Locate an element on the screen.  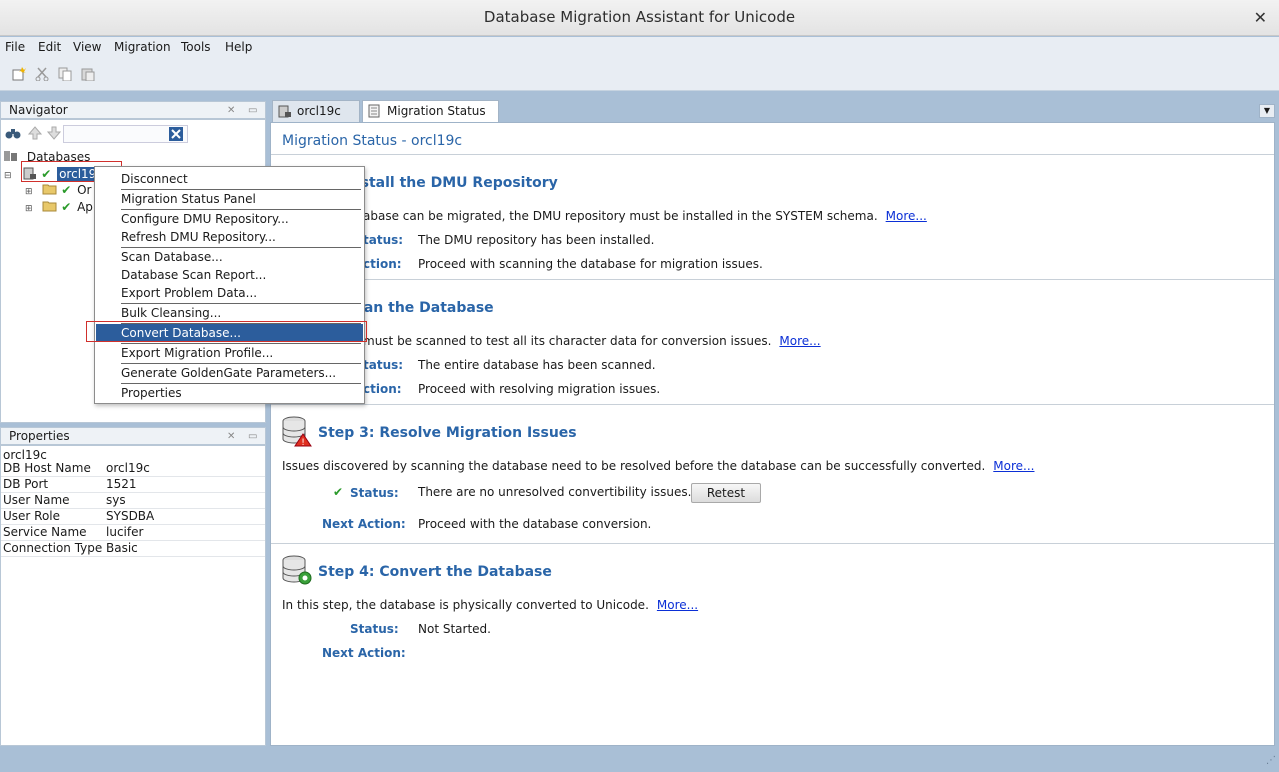
document-icon is located at coordinates (374, 111).